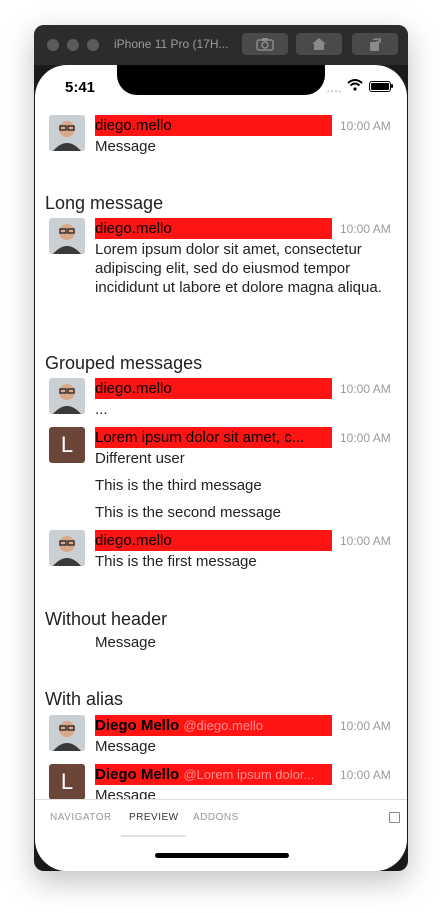 The width and height of the screenshot is (441, 913). I want to click on notch, so click(221, 80).